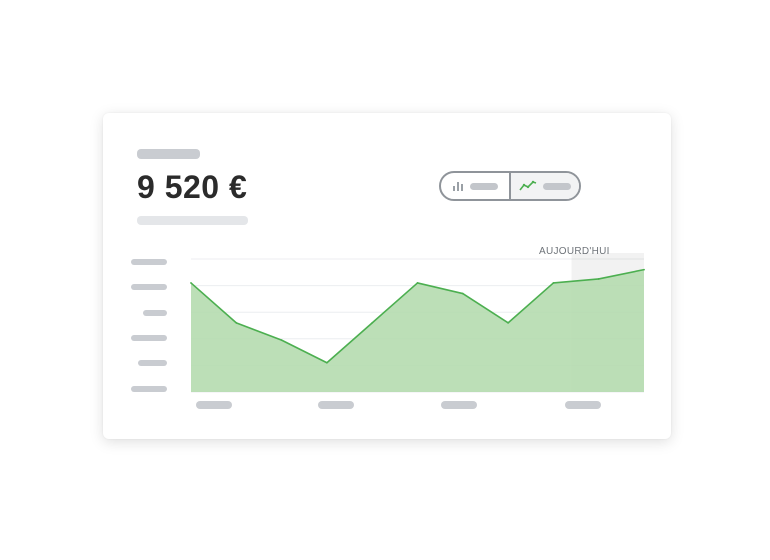 The height and width of the screenshot is (560, 770). What do you see at coordinates (417, 323) in the screenshot?
I see `balance-area-chart` at bounding box center [417, 323].